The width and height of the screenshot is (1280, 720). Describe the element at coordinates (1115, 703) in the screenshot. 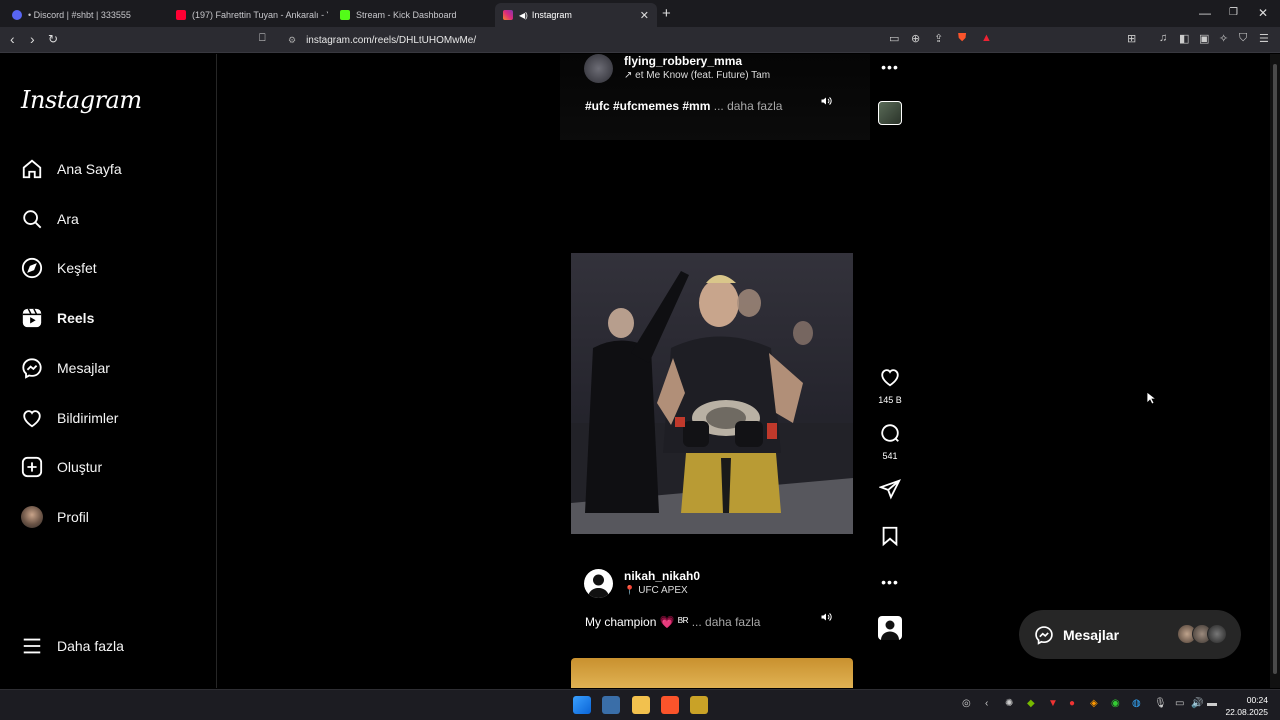

I see `tray-app-icon: ◉` at that location.